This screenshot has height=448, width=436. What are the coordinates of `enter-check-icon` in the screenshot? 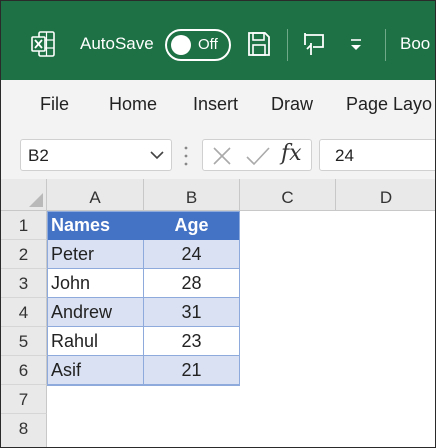 It's located at (258, 156).